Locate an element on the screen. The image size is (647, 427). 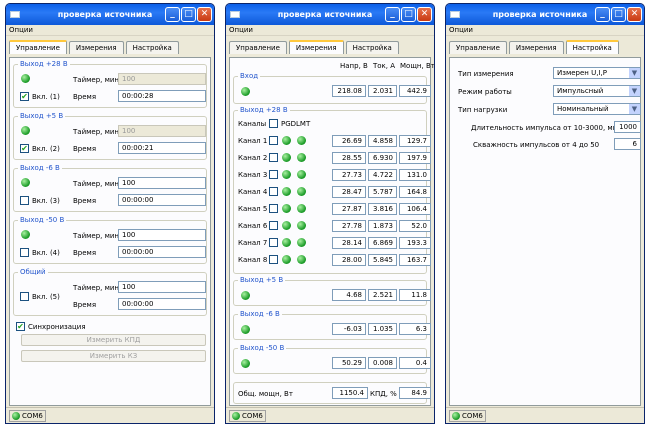
current-value: 6.930 is located at coordinates (382, 158).